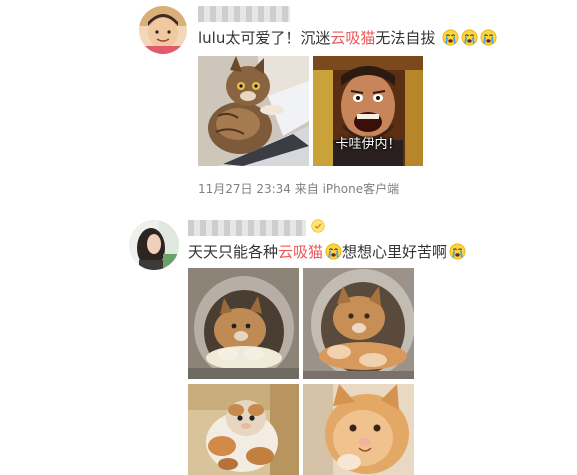 Image resolution: width=577 pixels, height=475 pixels. I want to click on timestamp-post-1: 11月27日 23:34 来自 iPhone客户端, so click(298, 188).